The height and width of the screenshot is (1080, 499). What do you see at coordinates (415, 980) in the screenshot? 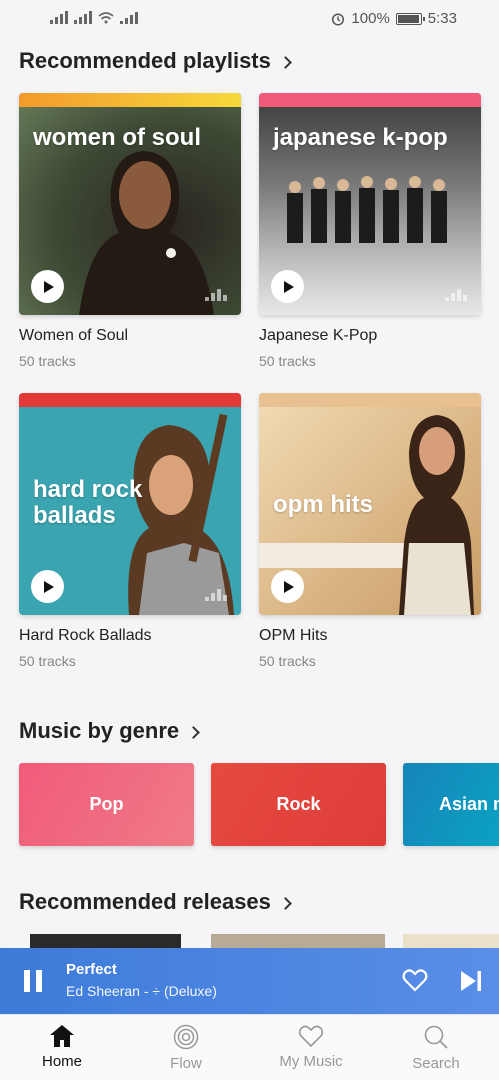
I see `favorite-heart-icon` at bounding box center [415, 980].